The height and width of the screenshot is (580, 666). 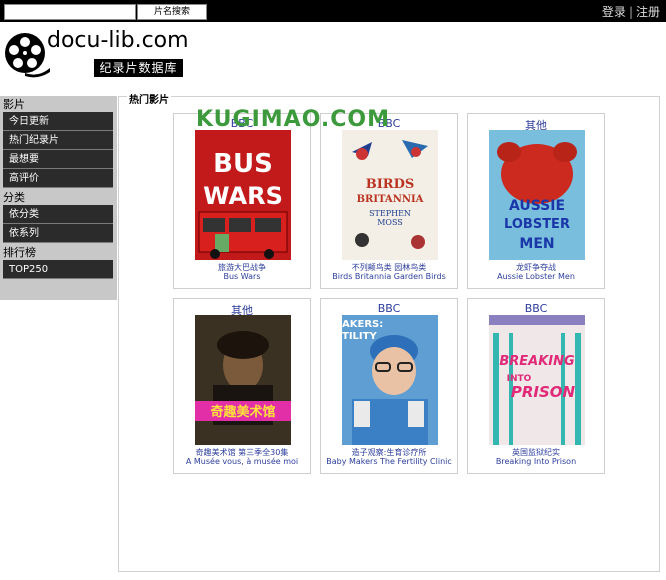 I want to click on svg-text: BREAKING, so click(x=537, y=361).